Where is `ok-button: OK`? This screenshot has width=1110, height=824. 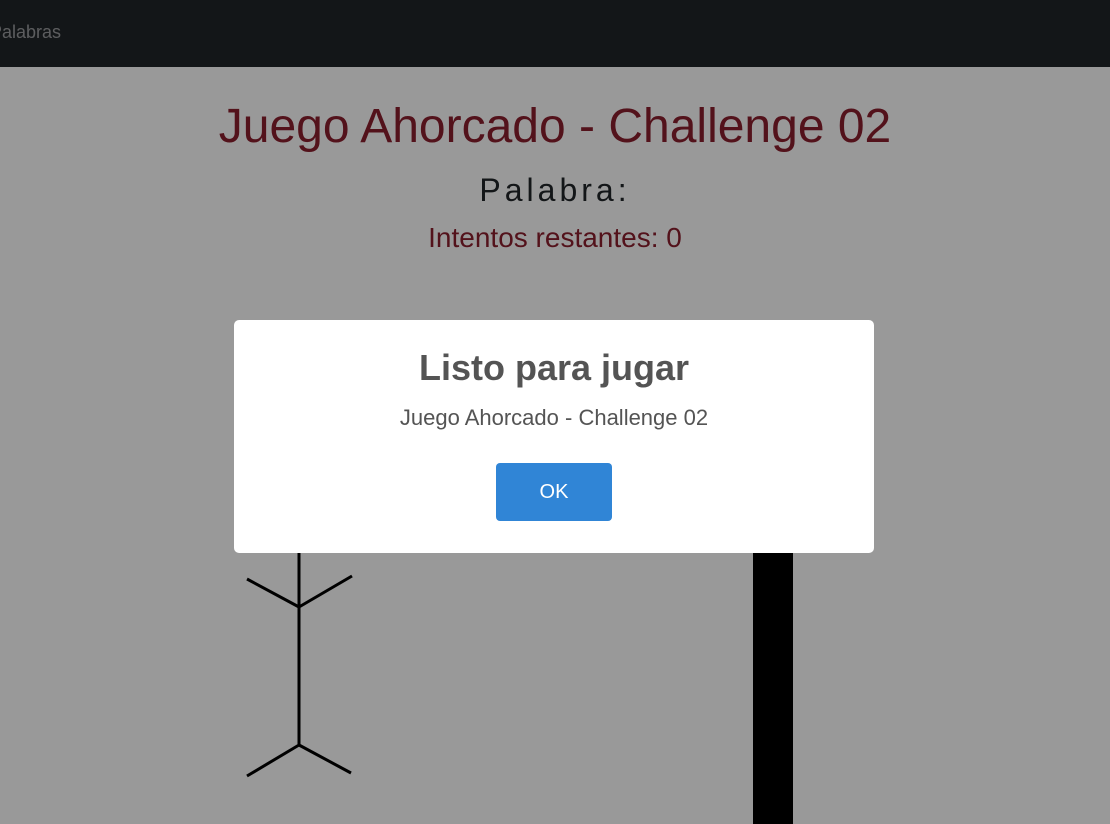
ok-button: OK is located at coordinates (554, 492).